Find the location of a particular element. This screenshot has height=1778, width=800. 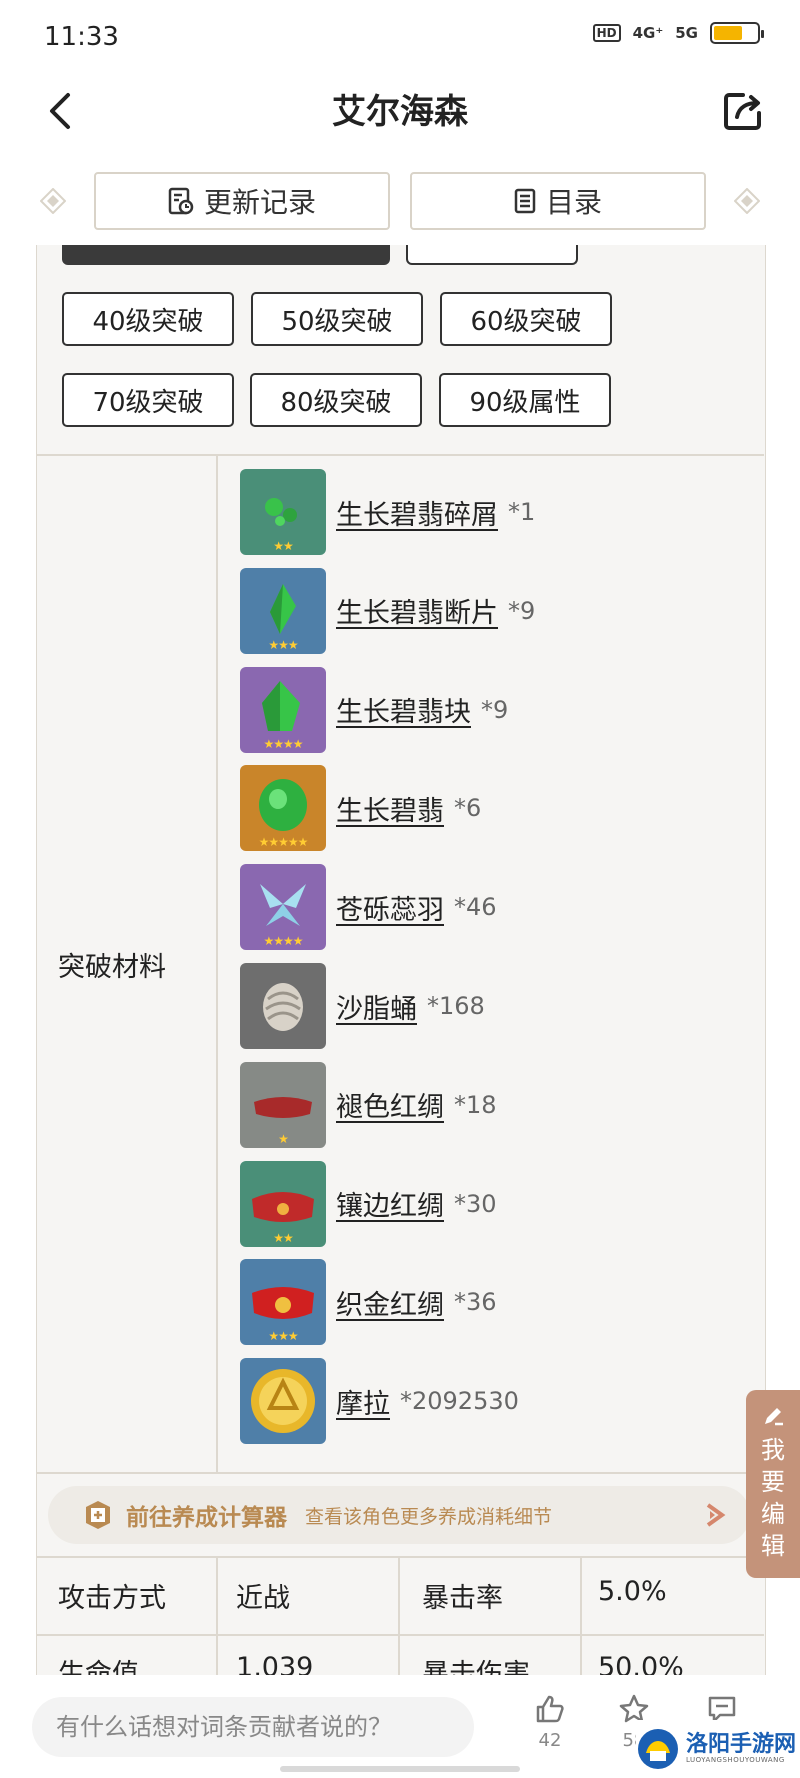

calculator-icon is located at coordinates (98, 1515).